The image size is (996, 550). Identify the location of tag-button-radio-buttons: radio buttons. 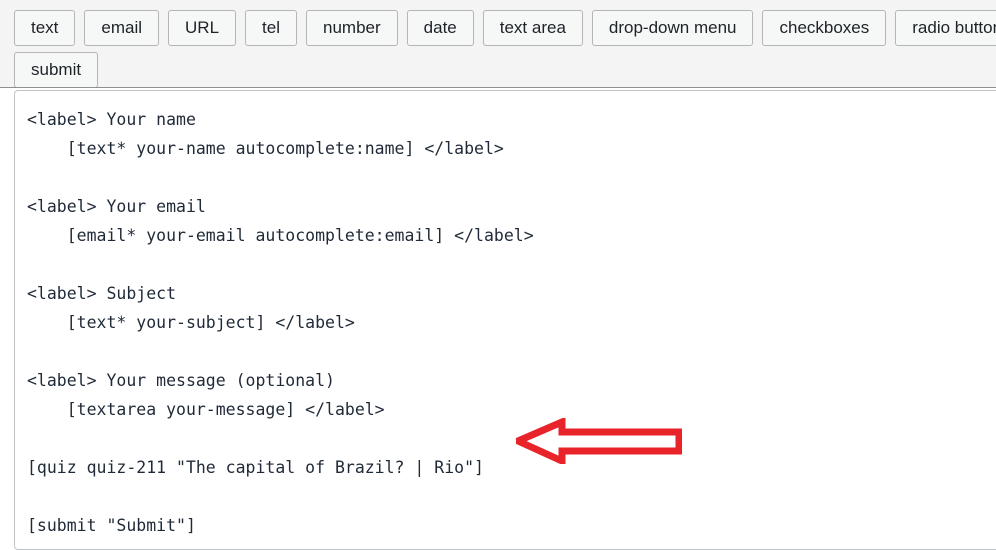
(945, 28).